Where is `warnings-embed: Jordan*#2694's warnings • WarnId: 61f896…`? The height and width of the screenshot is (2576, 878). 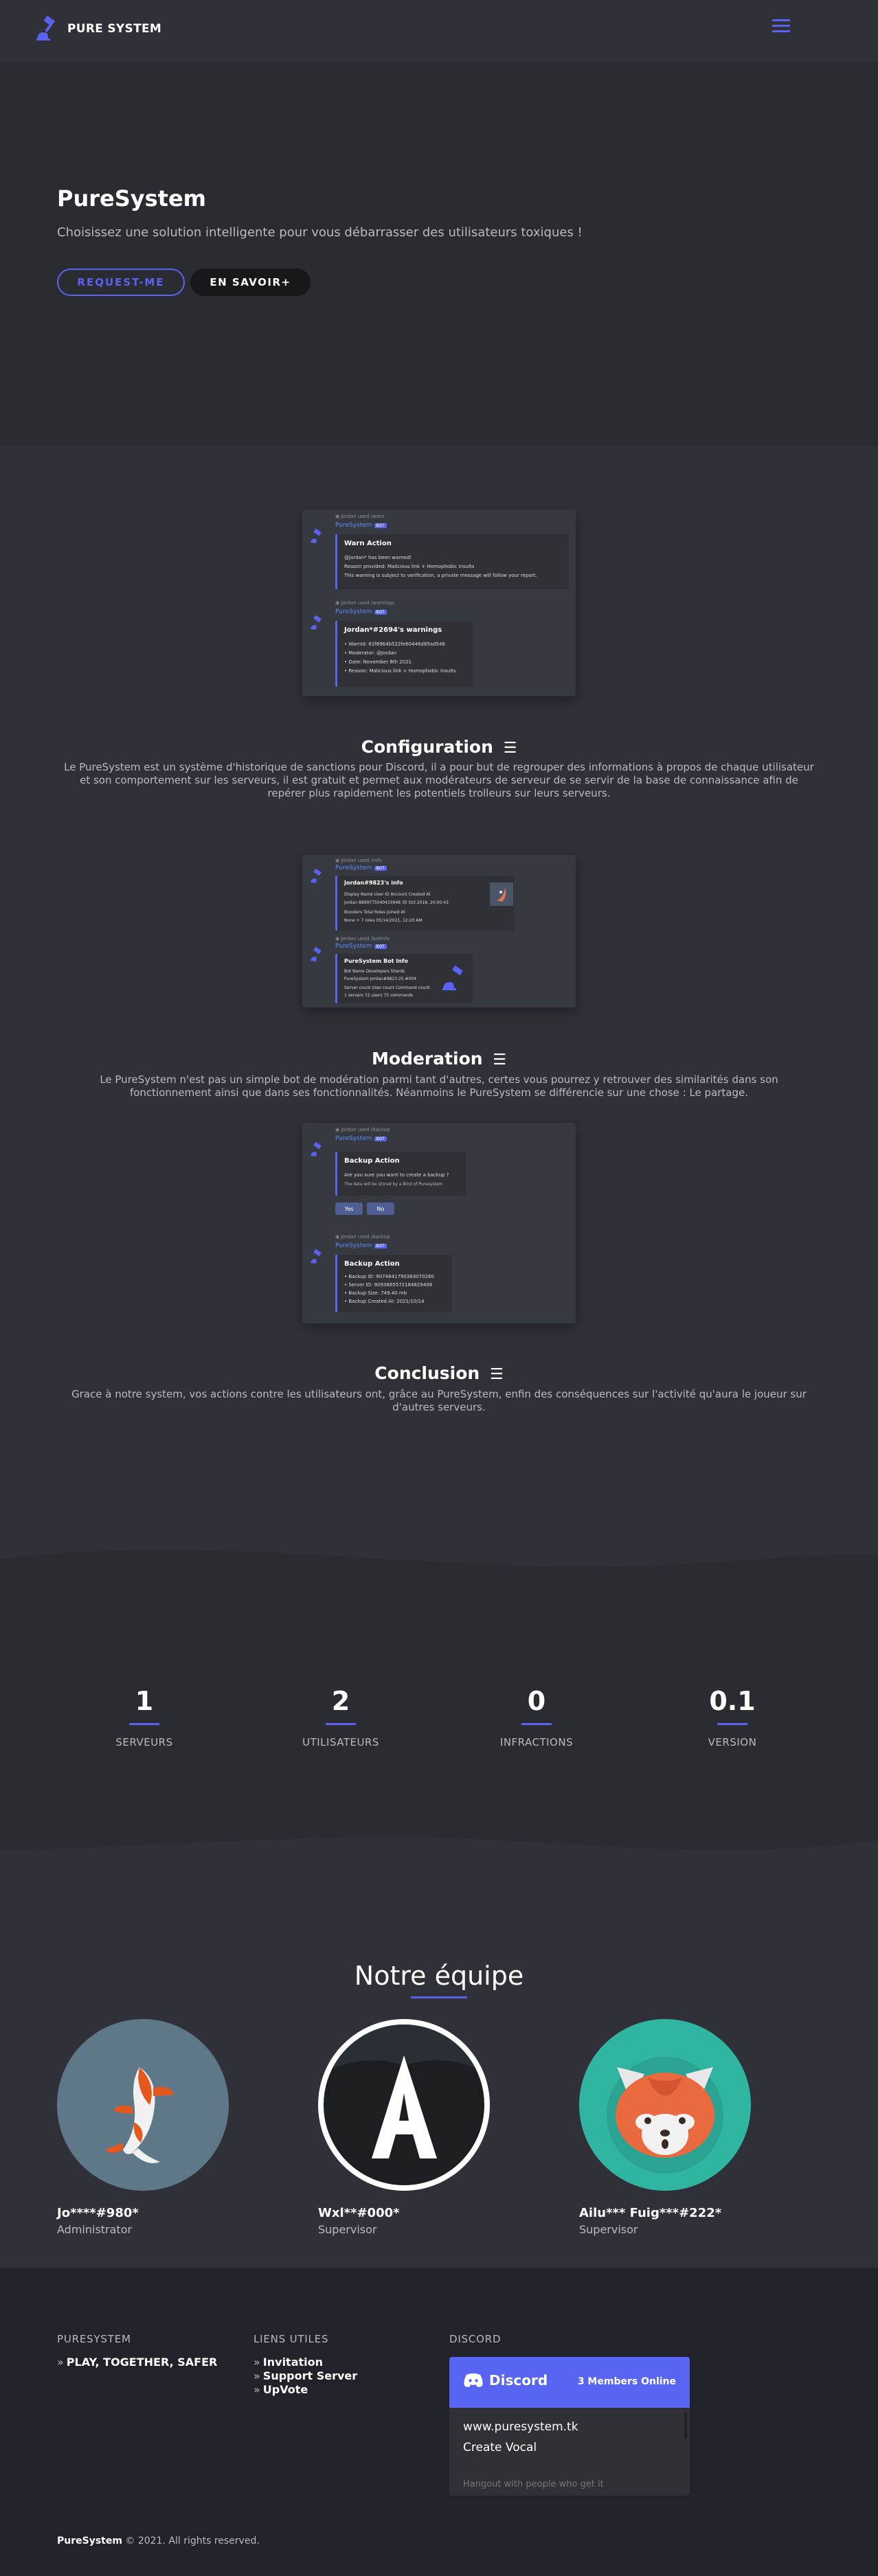
warnings-embed: Jordan*#2694's warnings • WarnId: 61f896… is located at coordinates (404, 654).